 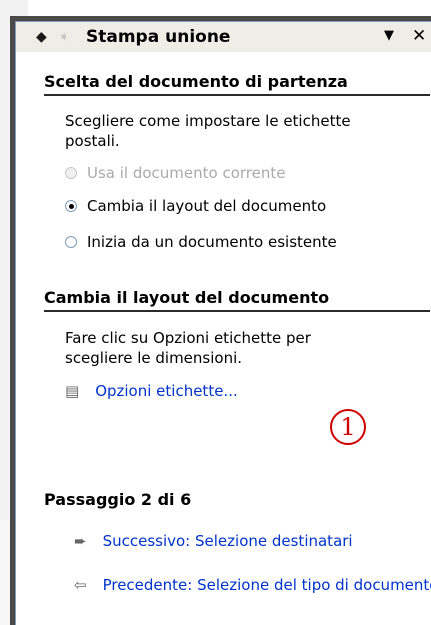 I want to click on dropdown-icon: ▼, so click(x=389, y=35).